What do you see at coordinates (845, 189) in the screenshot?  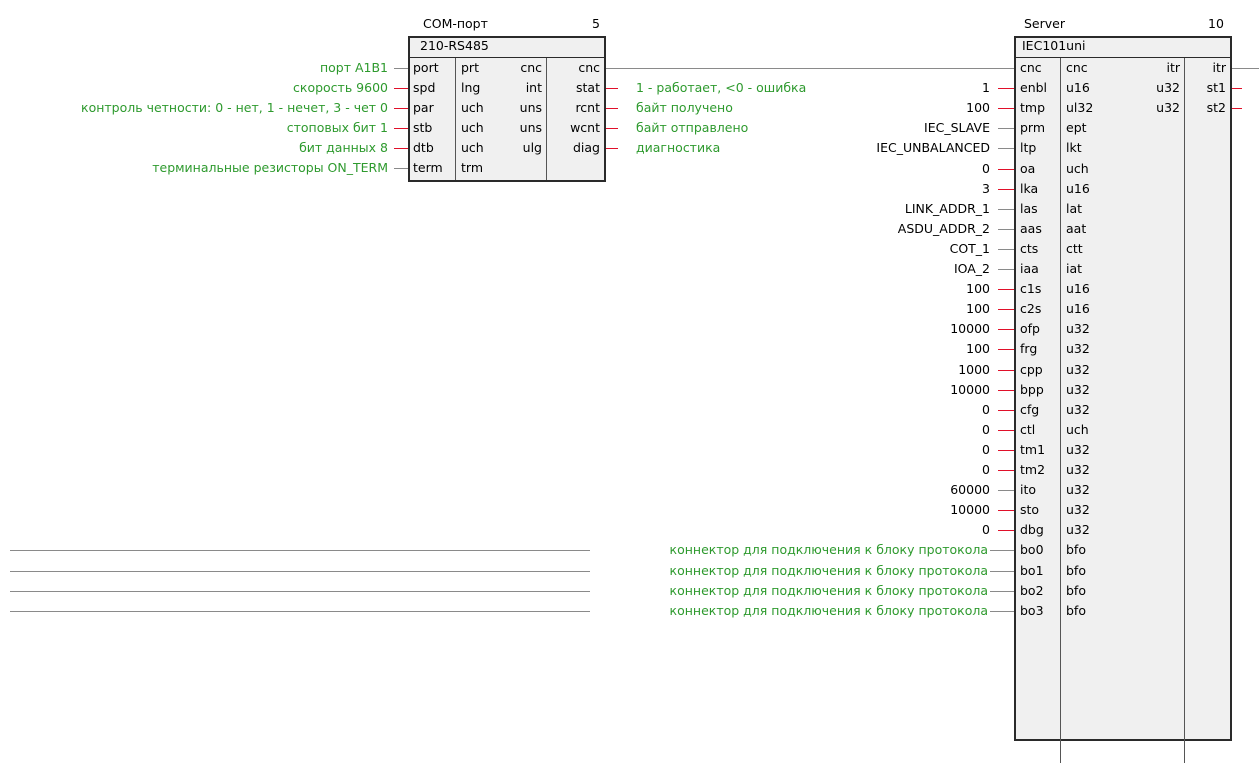 I see `server-input-value: 3` at bounding box center [845, 189].